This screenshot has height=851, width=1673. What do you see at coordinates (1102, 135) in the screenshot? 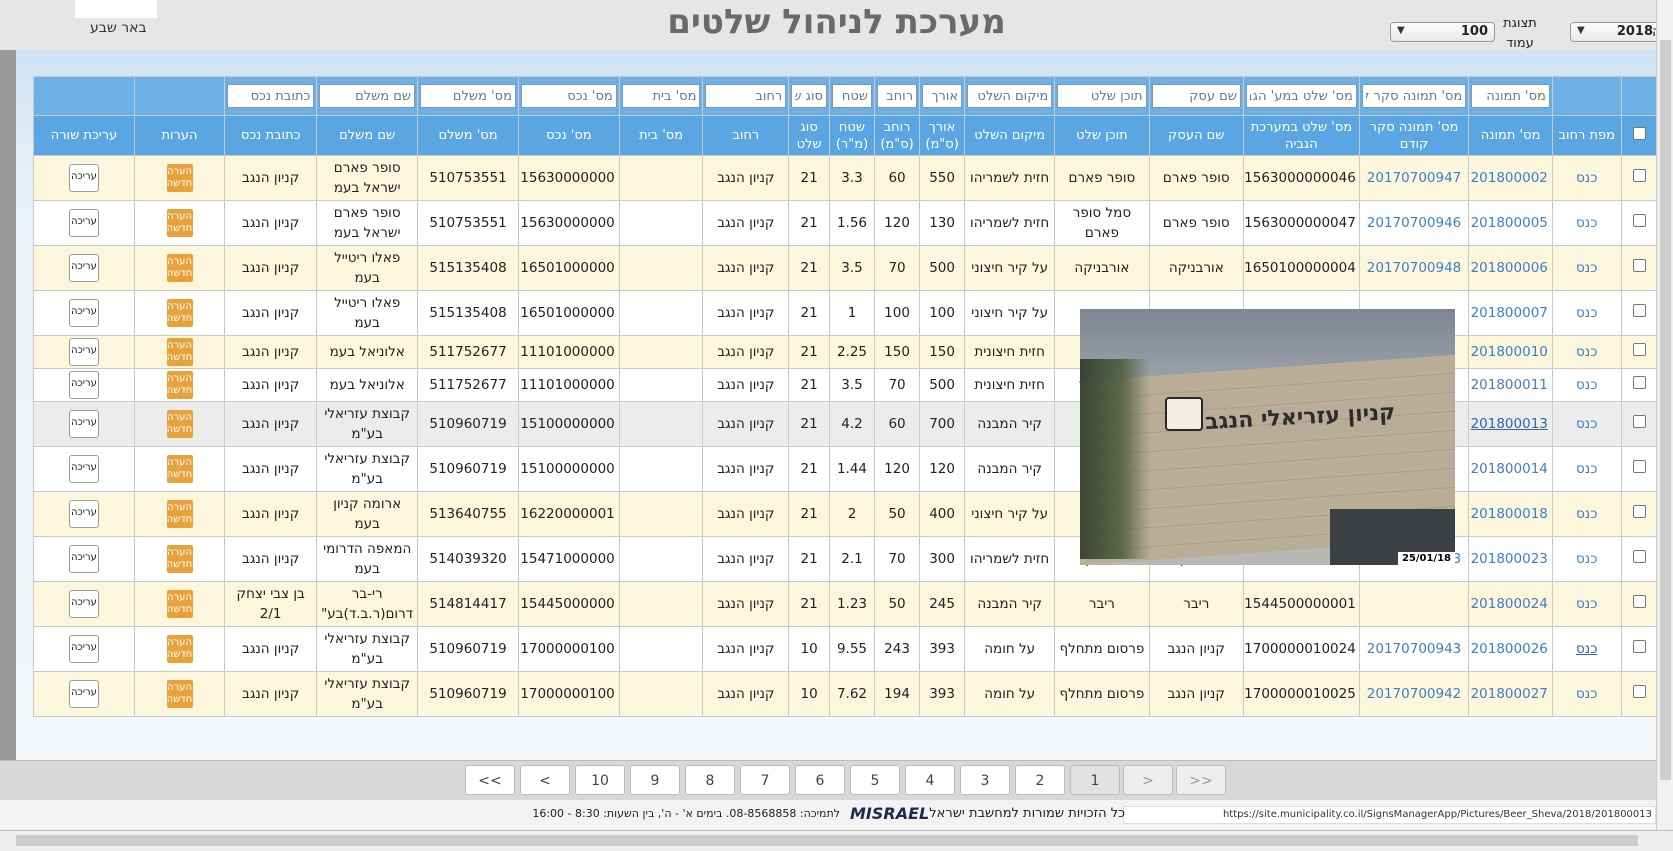
I see `column-header: תוכן שלט` at bounding box center [1102, 135].